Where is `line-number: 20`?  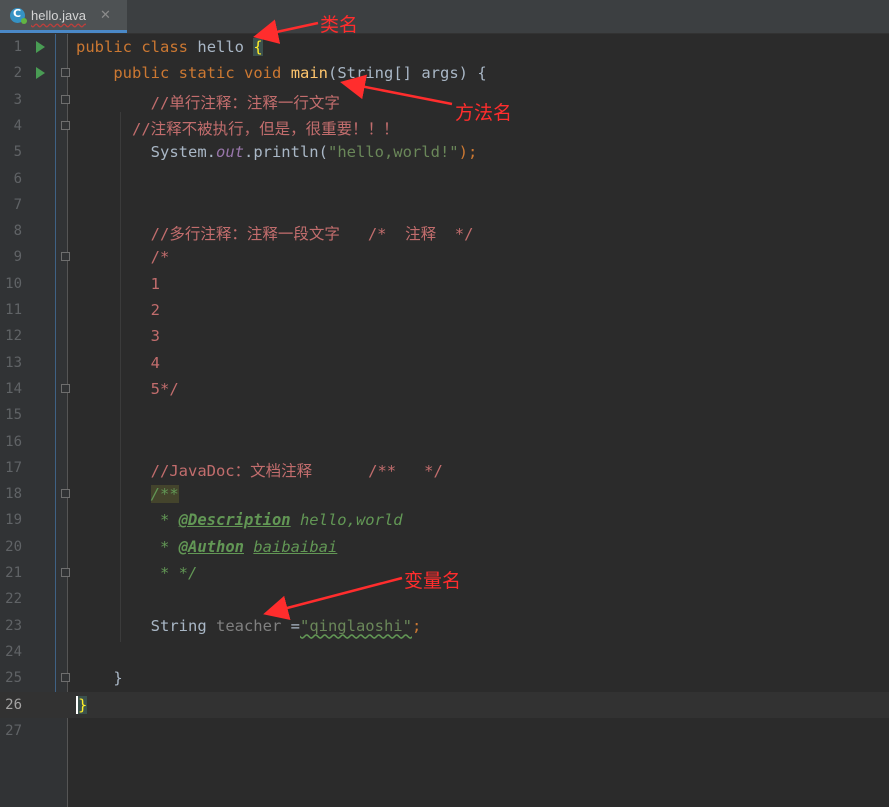 line-number: 20 is located at coordinates (13, 546).